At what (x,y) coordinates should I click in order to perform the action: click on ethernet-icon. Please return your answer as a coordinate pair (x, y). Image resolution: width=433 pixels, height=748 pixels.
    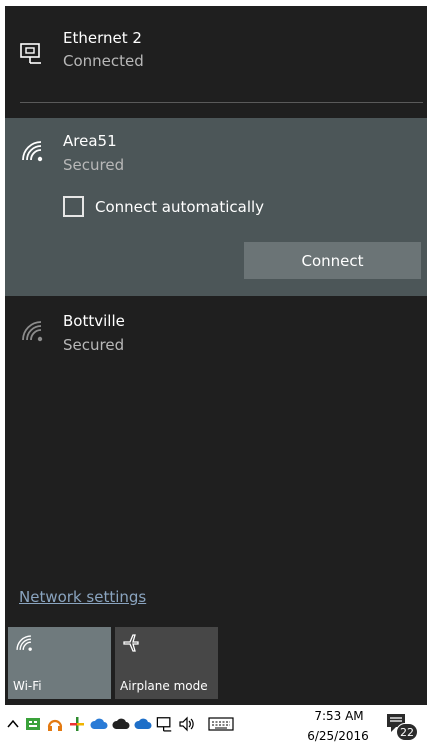
    Looking at the image, I should click on (32, 53).